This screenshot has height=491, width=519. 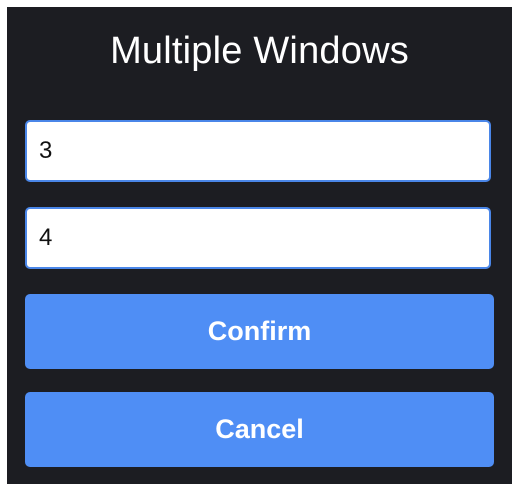 I want to click on cancel-button: Cancel, so click(x=259, y=429).